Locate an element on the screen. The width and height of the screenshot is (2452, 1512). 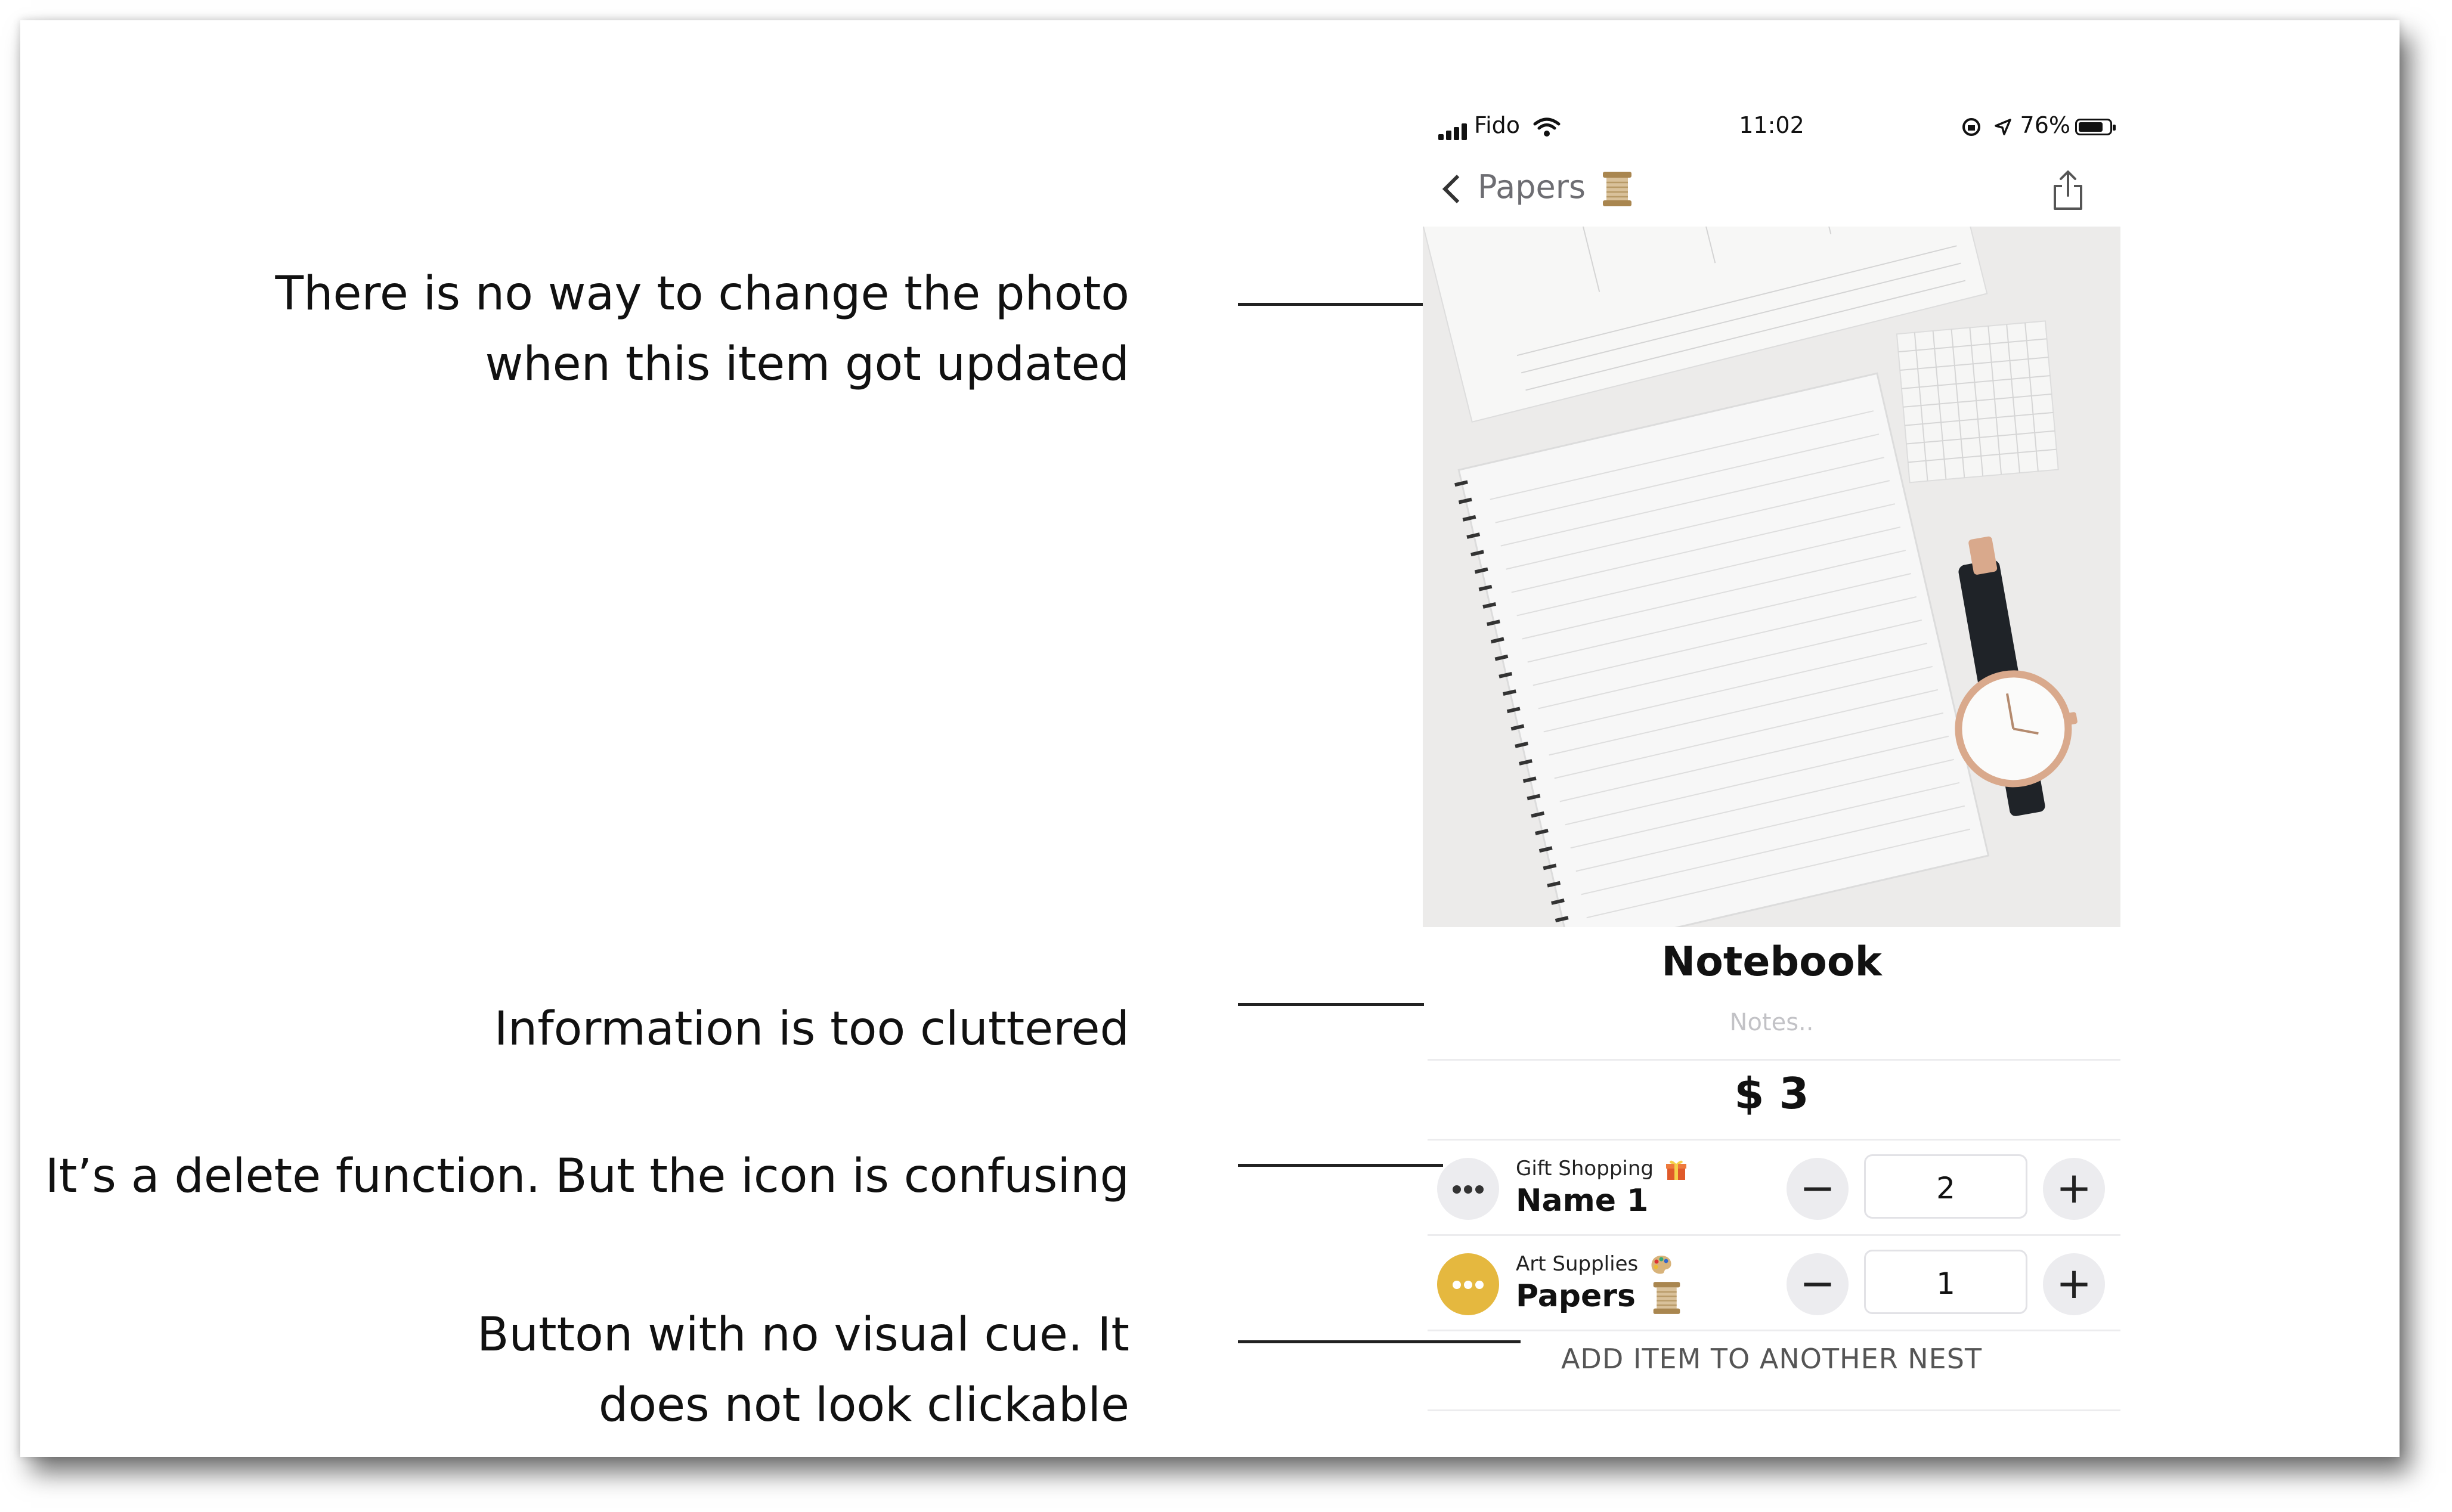
notes-field: Notes.. is located at coordinates (1771, 1022).